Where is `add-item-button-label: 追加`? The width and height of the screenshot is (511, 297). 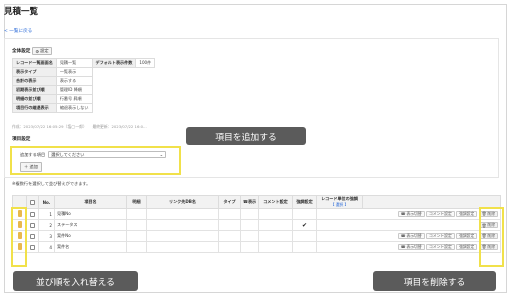 add-item-button-label: 追加 is located at coordinates (33, 166).